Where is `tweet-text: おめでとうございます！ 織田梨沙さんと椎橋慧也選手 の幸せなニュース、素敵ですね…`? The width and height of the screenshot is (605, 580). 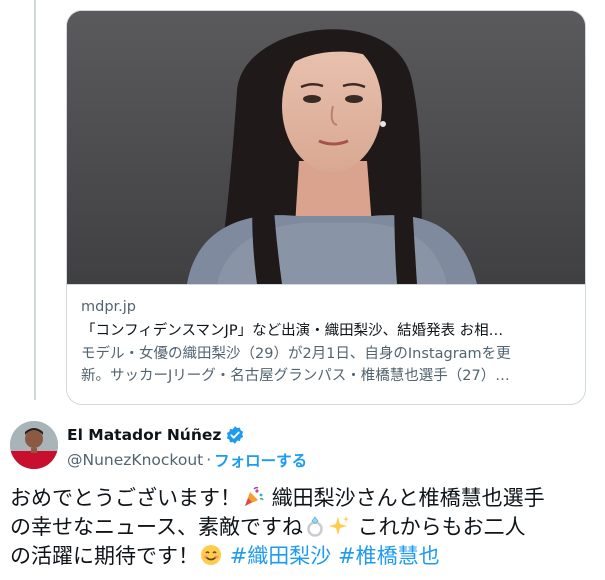
tweet-text: おめでとうございます！ 織田梨沙さんと椎橋慧也選手 の幸せなニュース、素敵ですね… is located at coordinates (305, 527).